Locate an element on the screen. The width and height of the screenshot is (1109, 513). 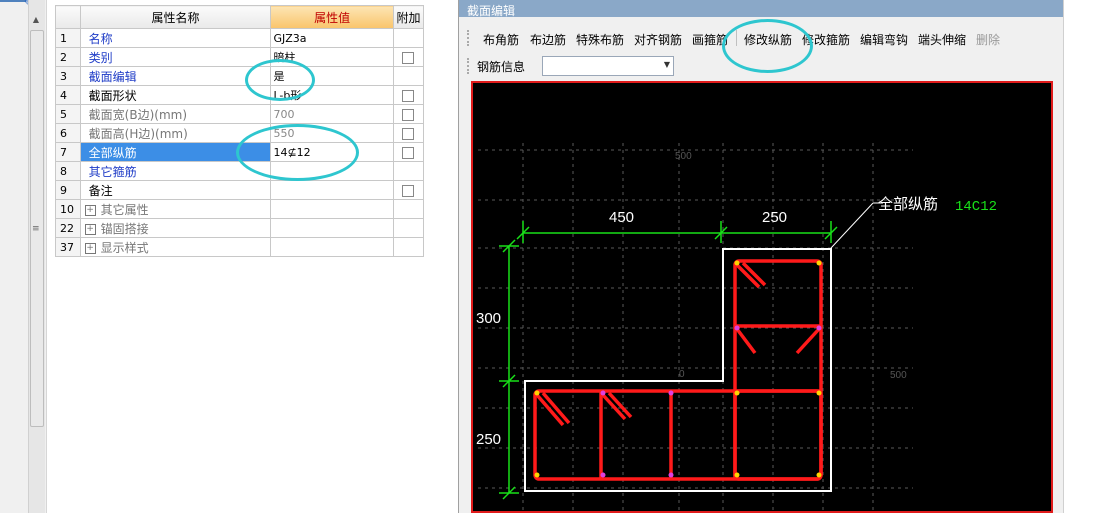
property-value: 暗柱 is located at coordinates (284, 57).